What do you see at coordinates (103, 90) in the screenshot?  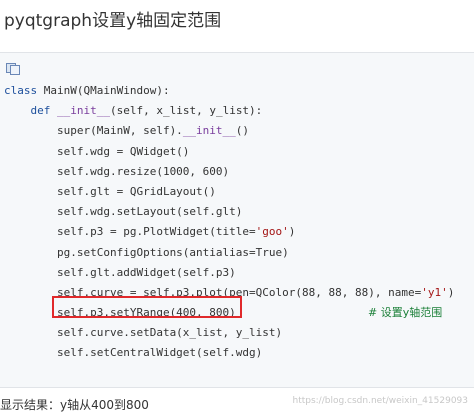 I see `code-line-1-rest: MainW(QMainWindow):` at bounding box center [103, 90].